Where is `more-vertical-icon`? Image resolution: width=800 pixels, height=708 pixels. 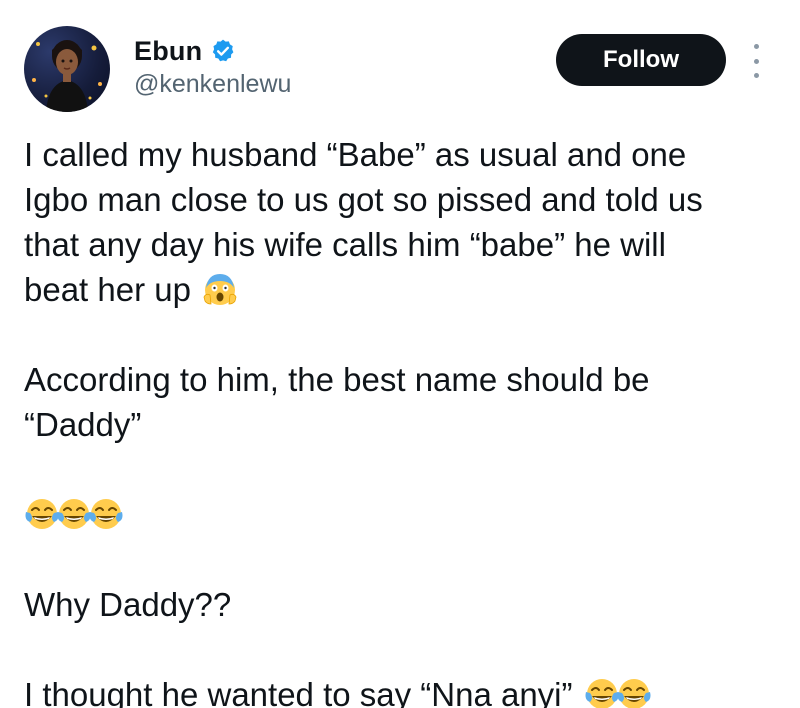 more-vertical-icon is located at coordinates (756, 61).